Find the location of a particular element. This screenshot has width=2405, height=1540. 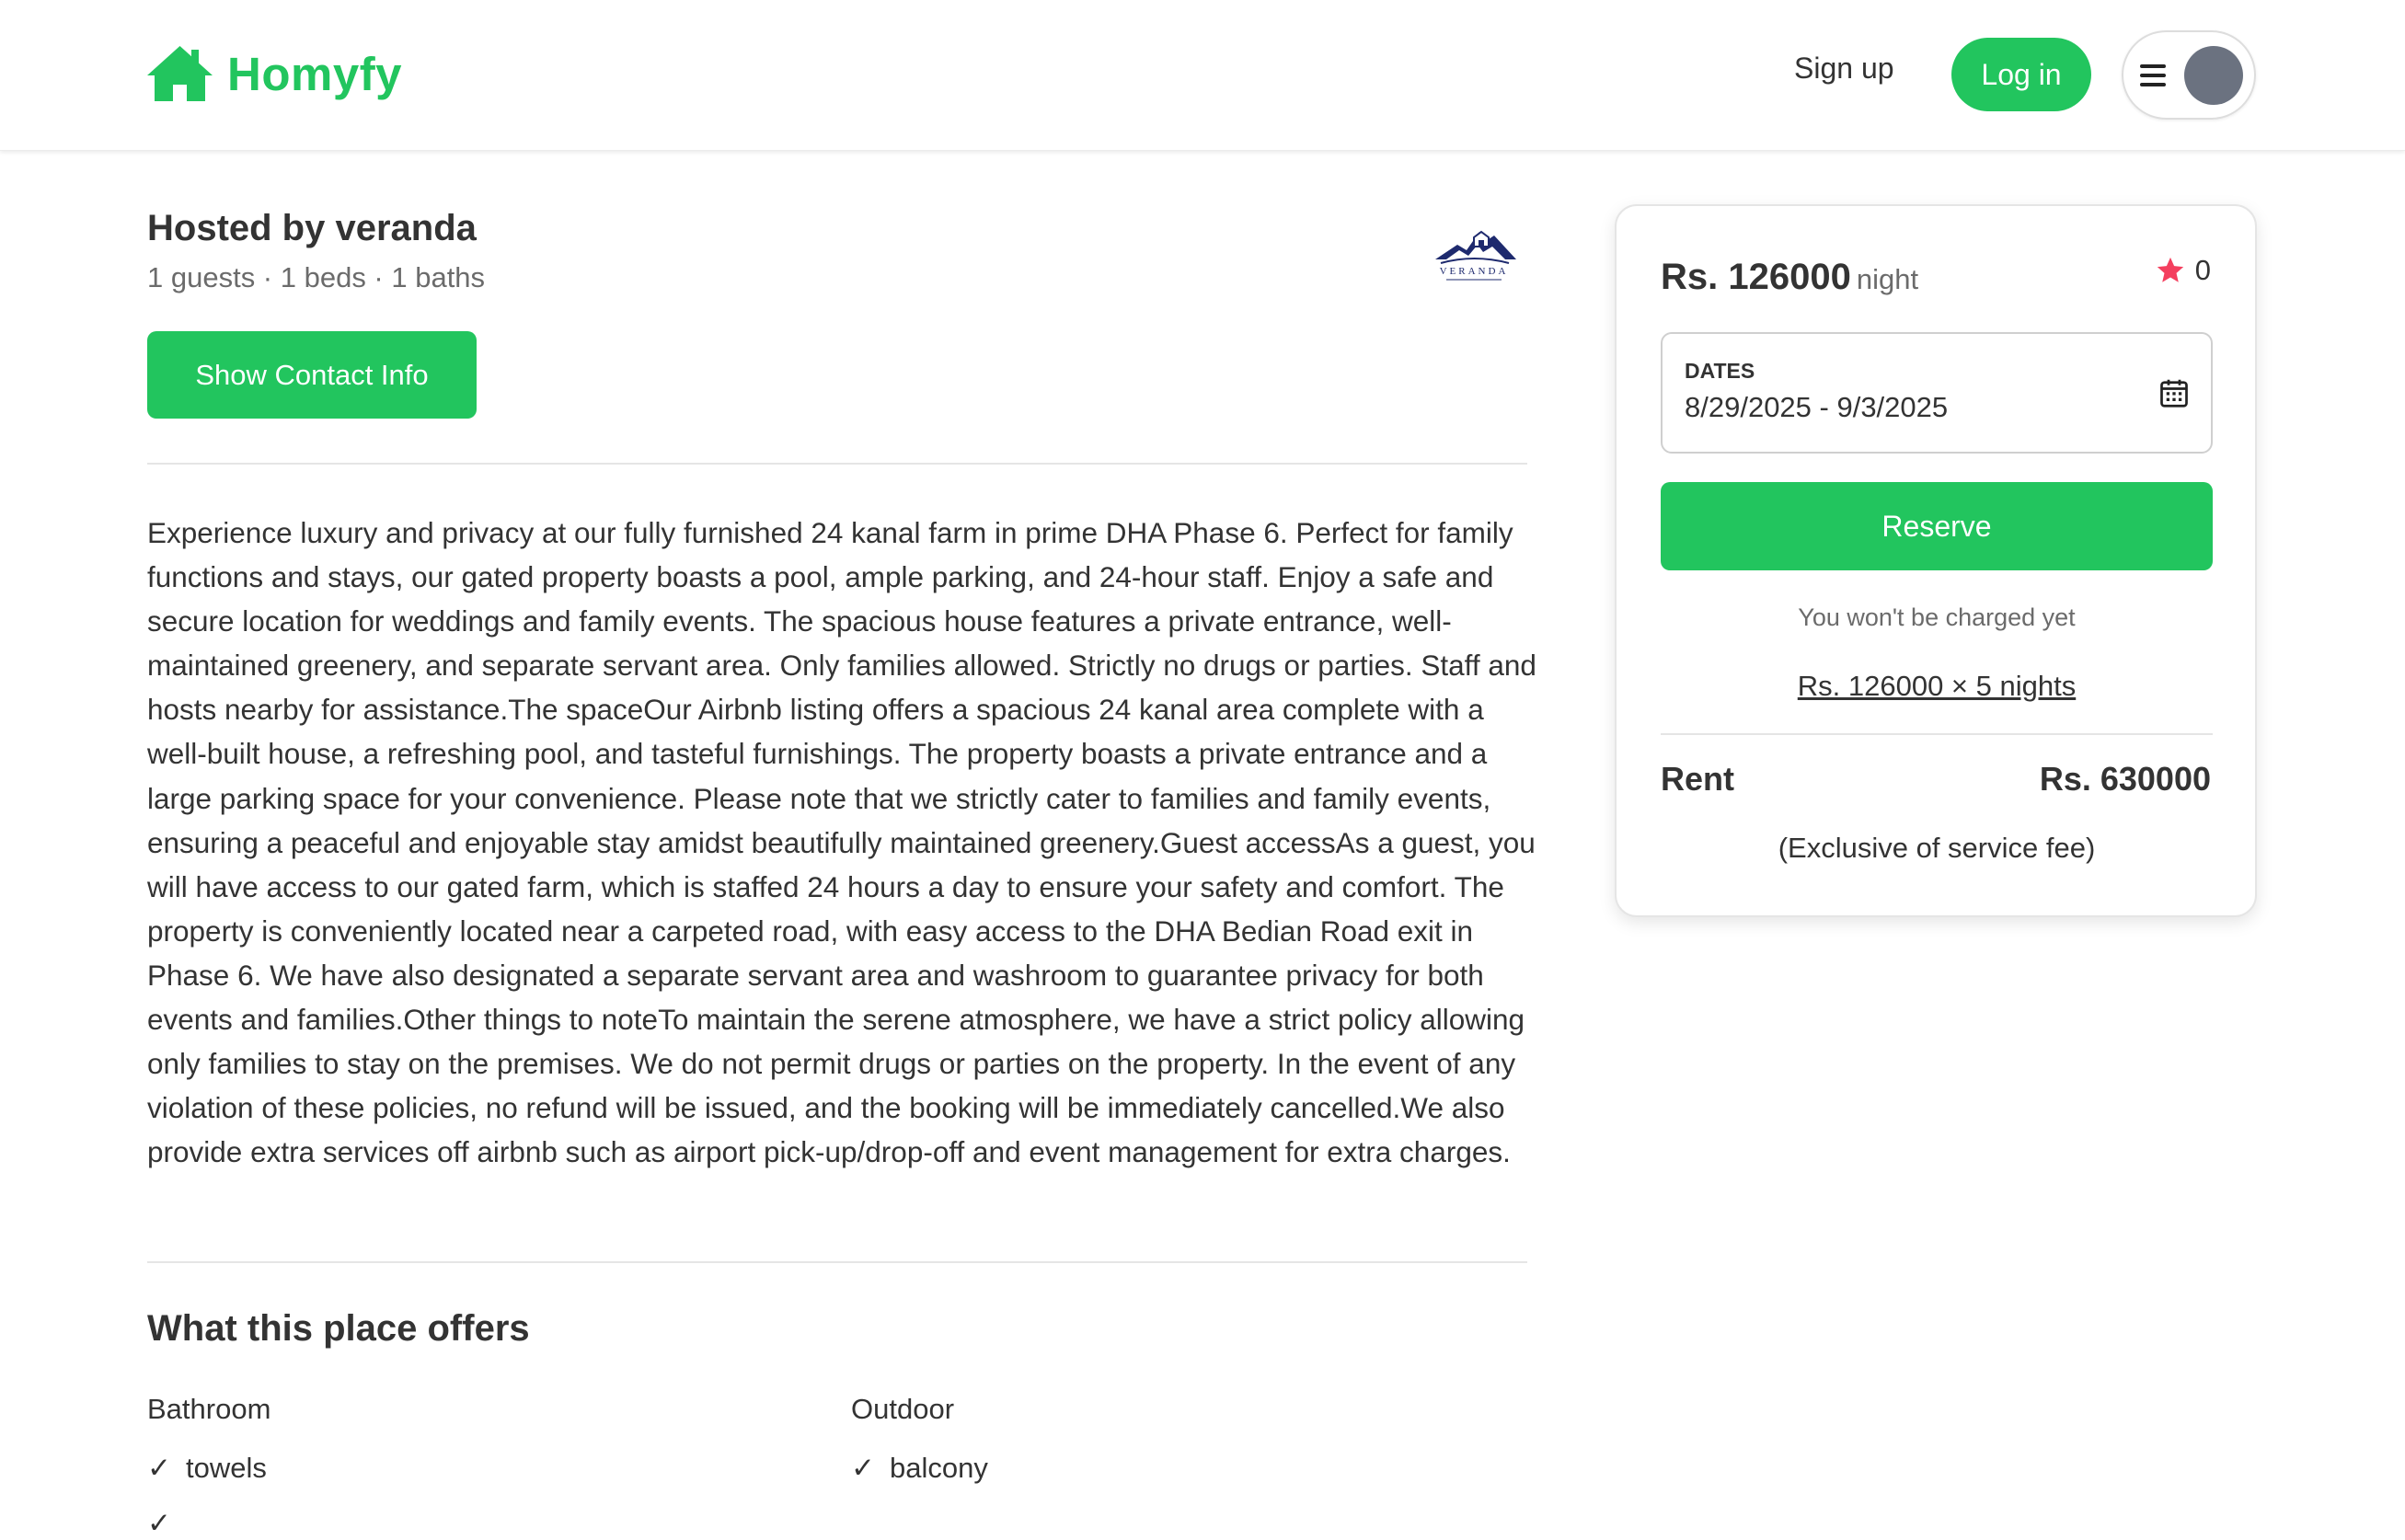

amenity-category: Bathroom is located at coordinates (209, 1409).